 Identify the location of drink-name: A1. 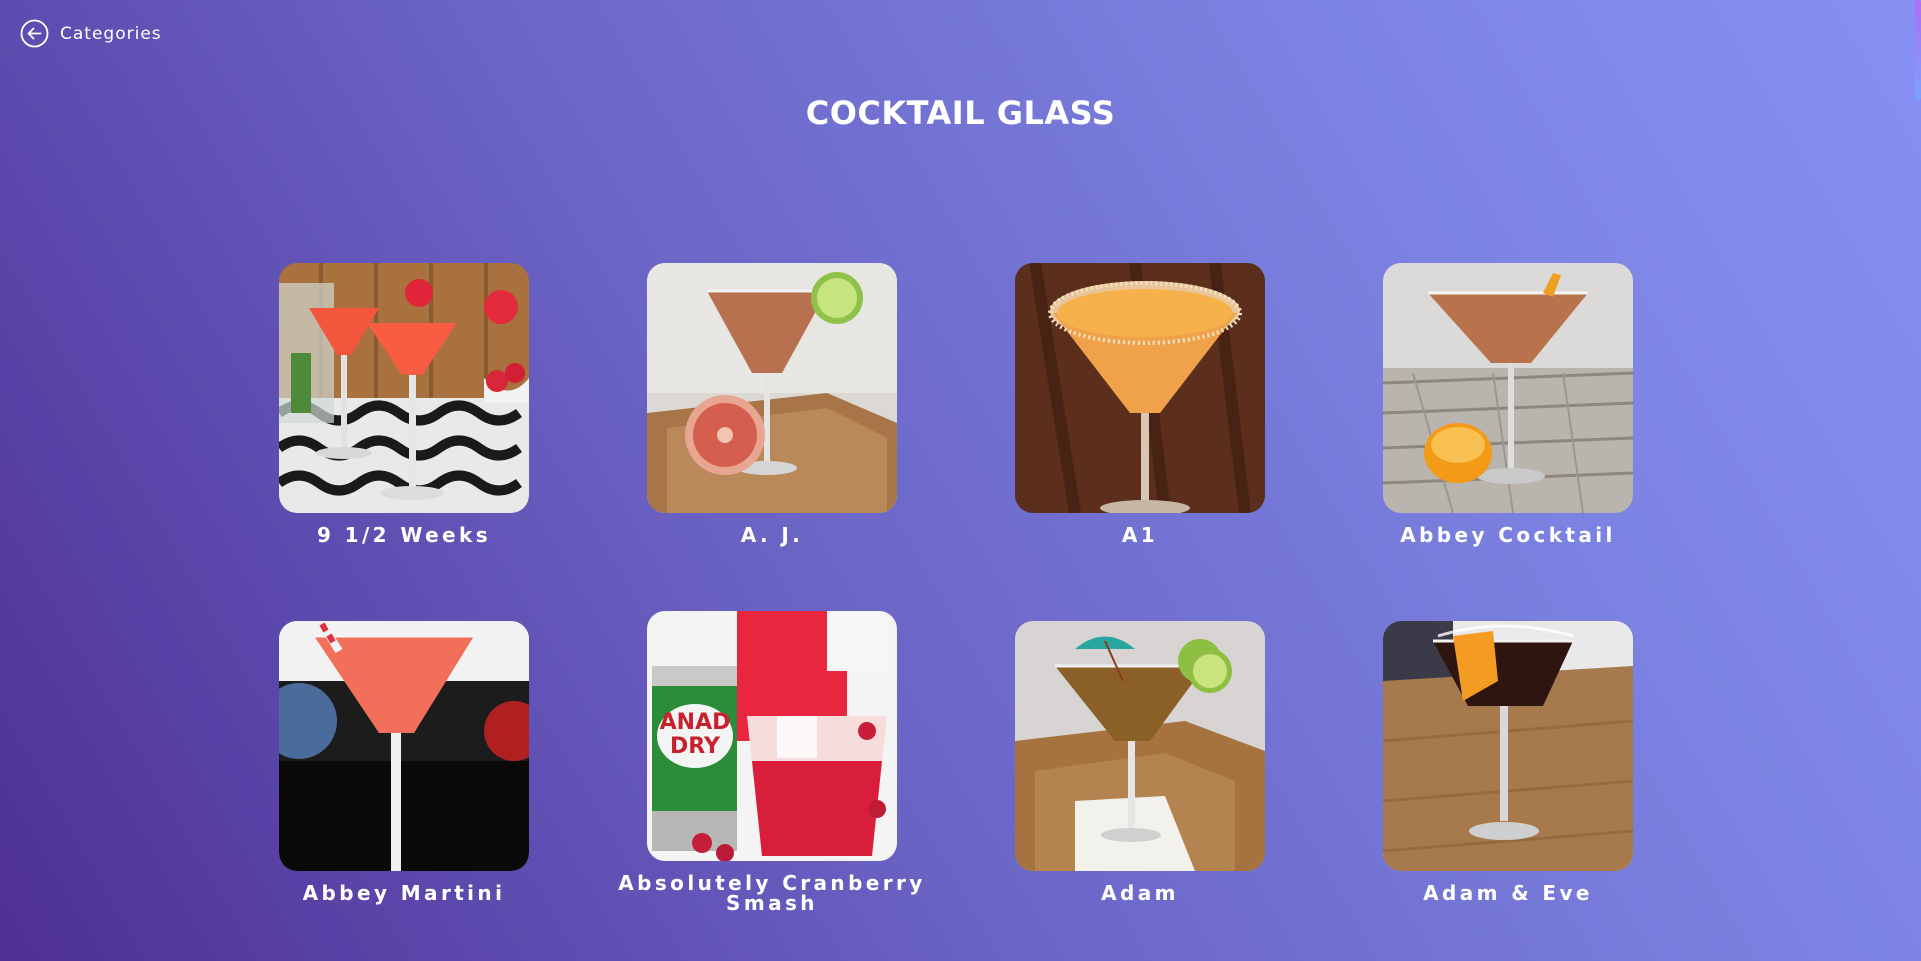
(1140, 535).